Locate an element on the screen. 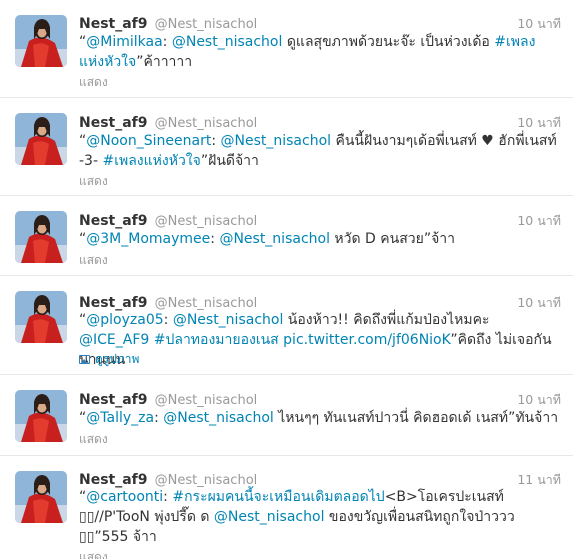 This screenshot has width=573, height=559. mention-link: @ployza05 is located at coordinates (124, 320).